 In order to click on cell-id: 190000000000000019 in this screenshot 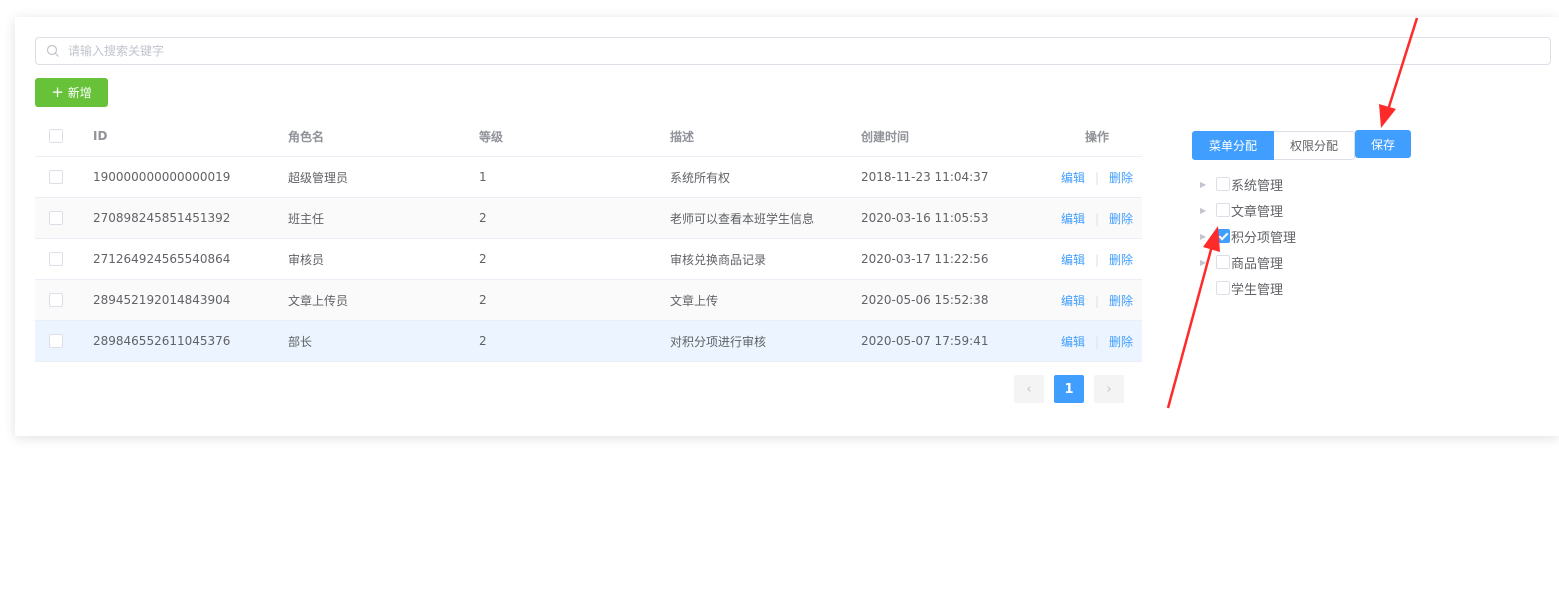, I will do `click(162, 177)`.